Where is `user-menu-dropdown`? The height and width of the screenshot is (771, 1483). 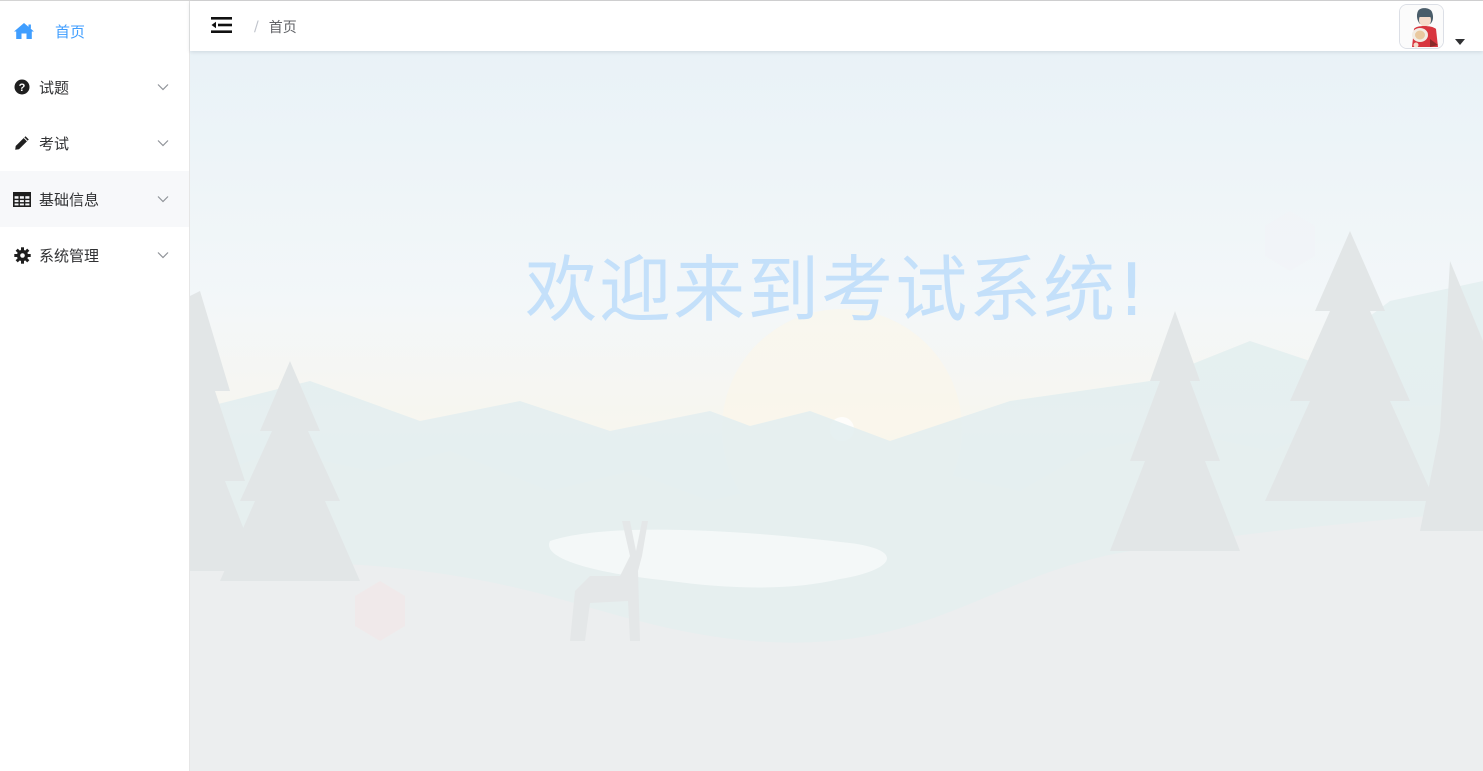
user-menu-dropdown is located at coordinates (1432, 27).